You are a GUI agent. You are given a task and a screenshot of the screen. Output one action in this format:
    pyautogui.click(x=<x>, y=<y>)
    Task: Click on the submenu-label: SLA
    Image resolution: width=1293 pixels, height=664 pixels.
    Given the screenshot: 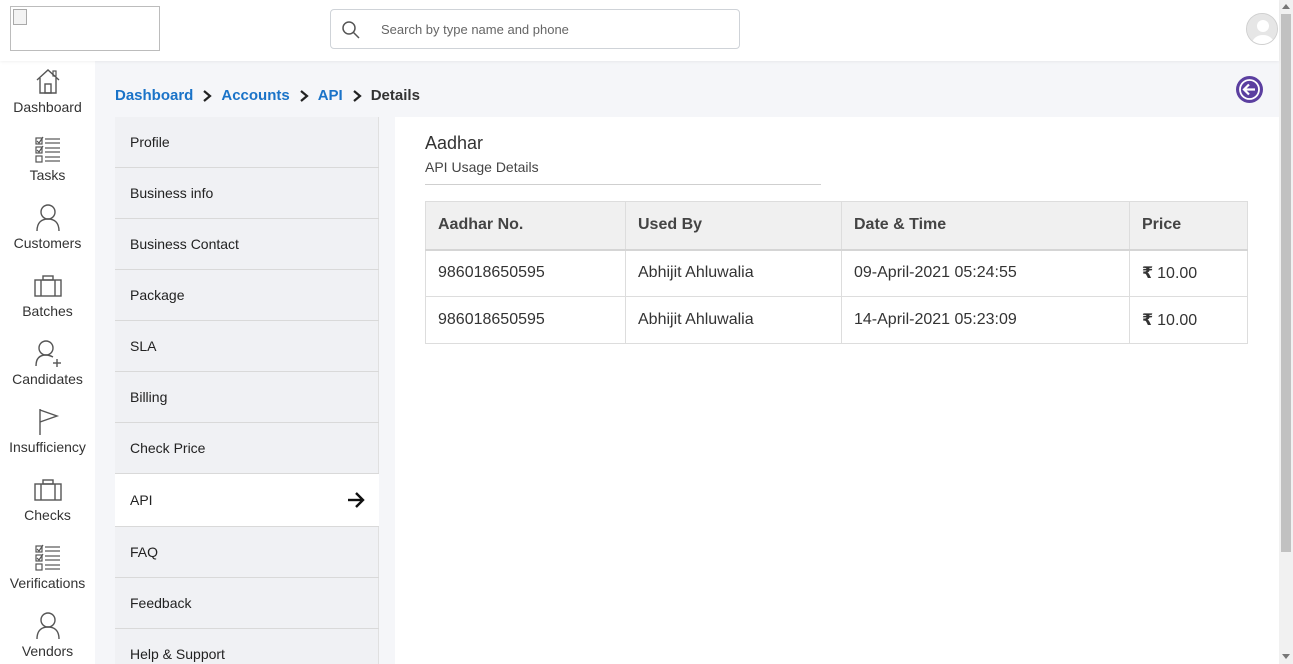 What is the action you would take?
    pyautogui.click(x=143, y=346)
    